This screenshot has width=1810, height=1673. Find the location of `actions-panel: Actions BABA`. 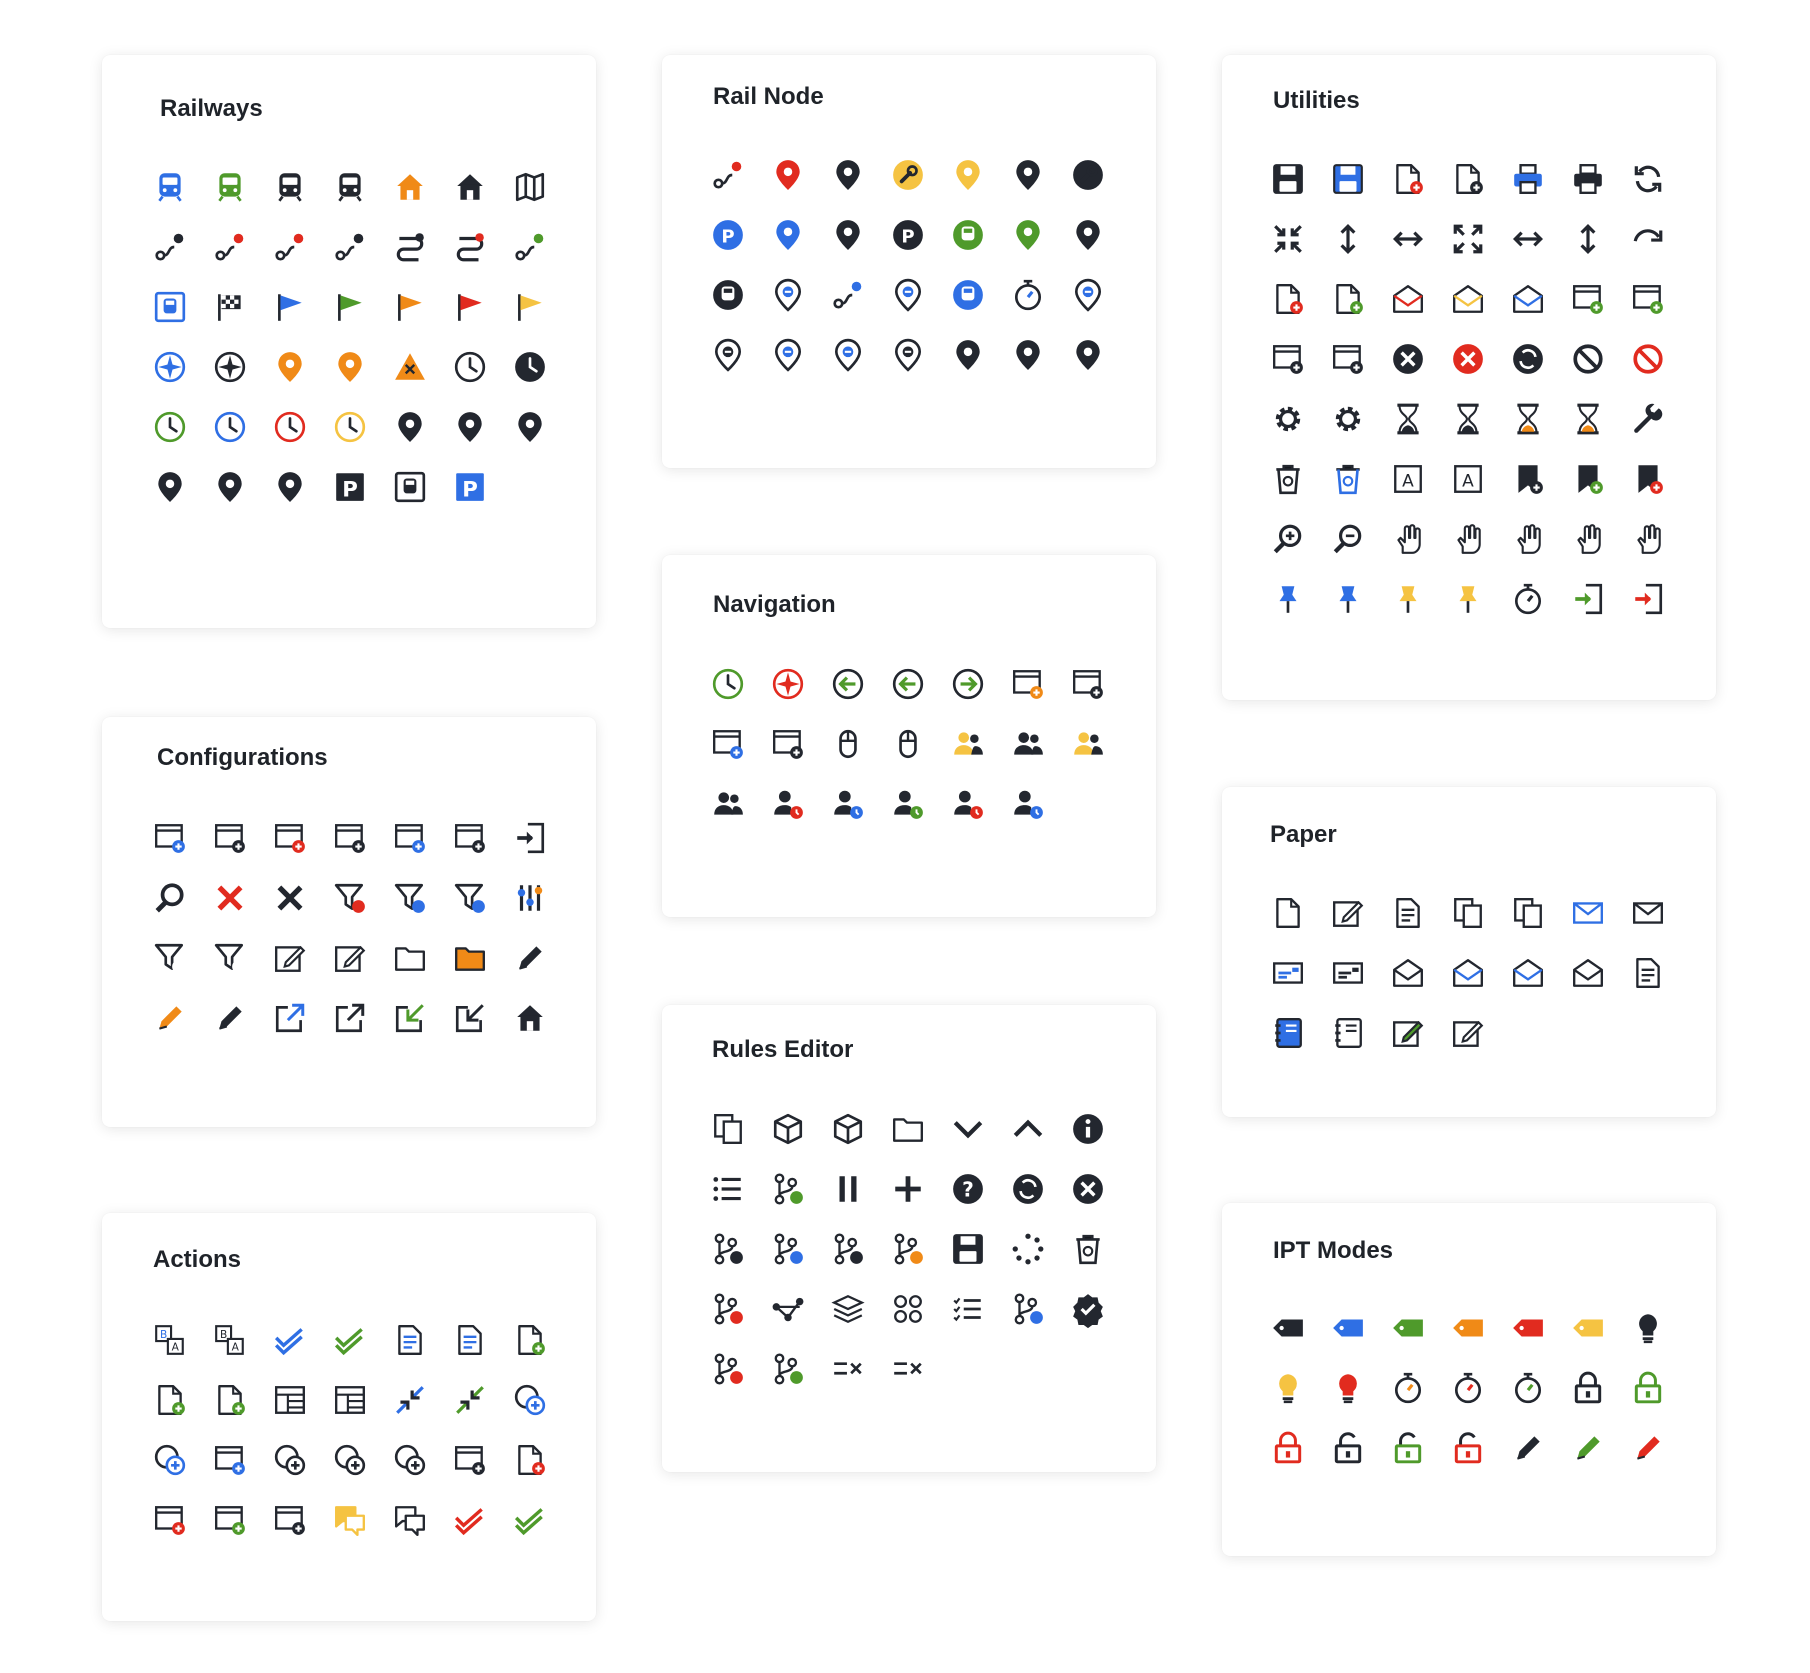

actions-panel: Actions BABA is located at coordinates (349, 1417).